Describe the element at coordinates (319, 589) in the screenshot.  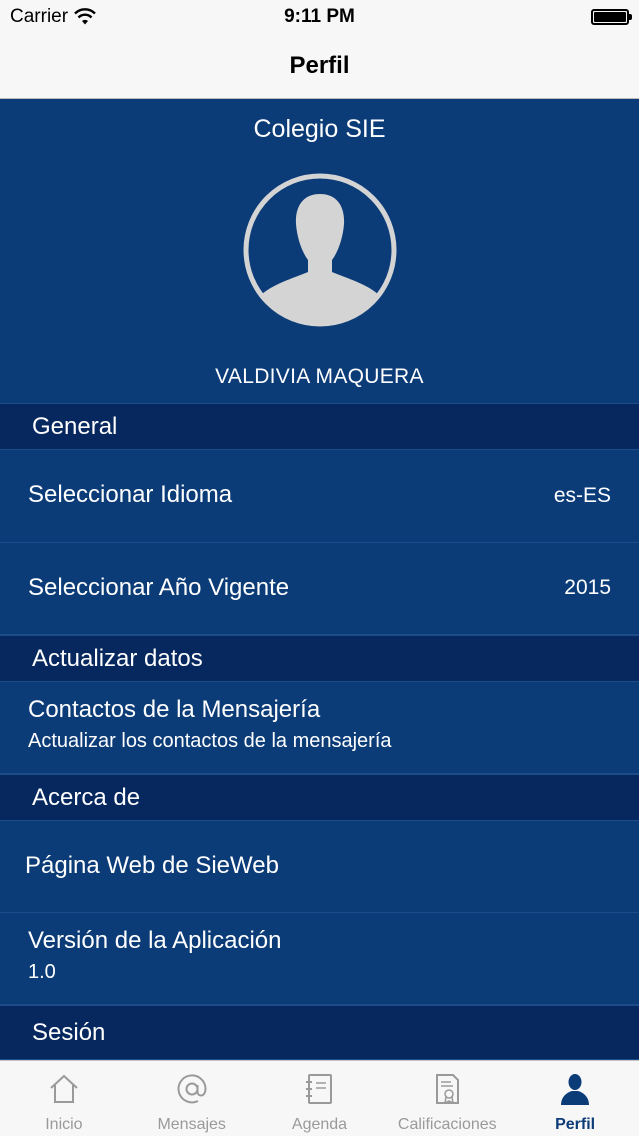
I see `select-year-row: Seleccionar Año Vigente 2015` at that location.